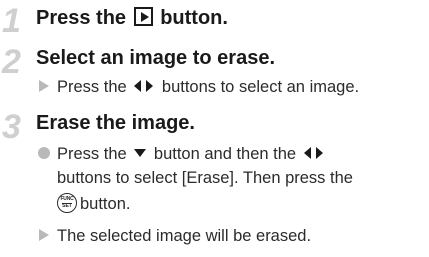  Describe the element at coordinates (11, 62) in the screenshot. I see `step-number-2: 2` at that location.